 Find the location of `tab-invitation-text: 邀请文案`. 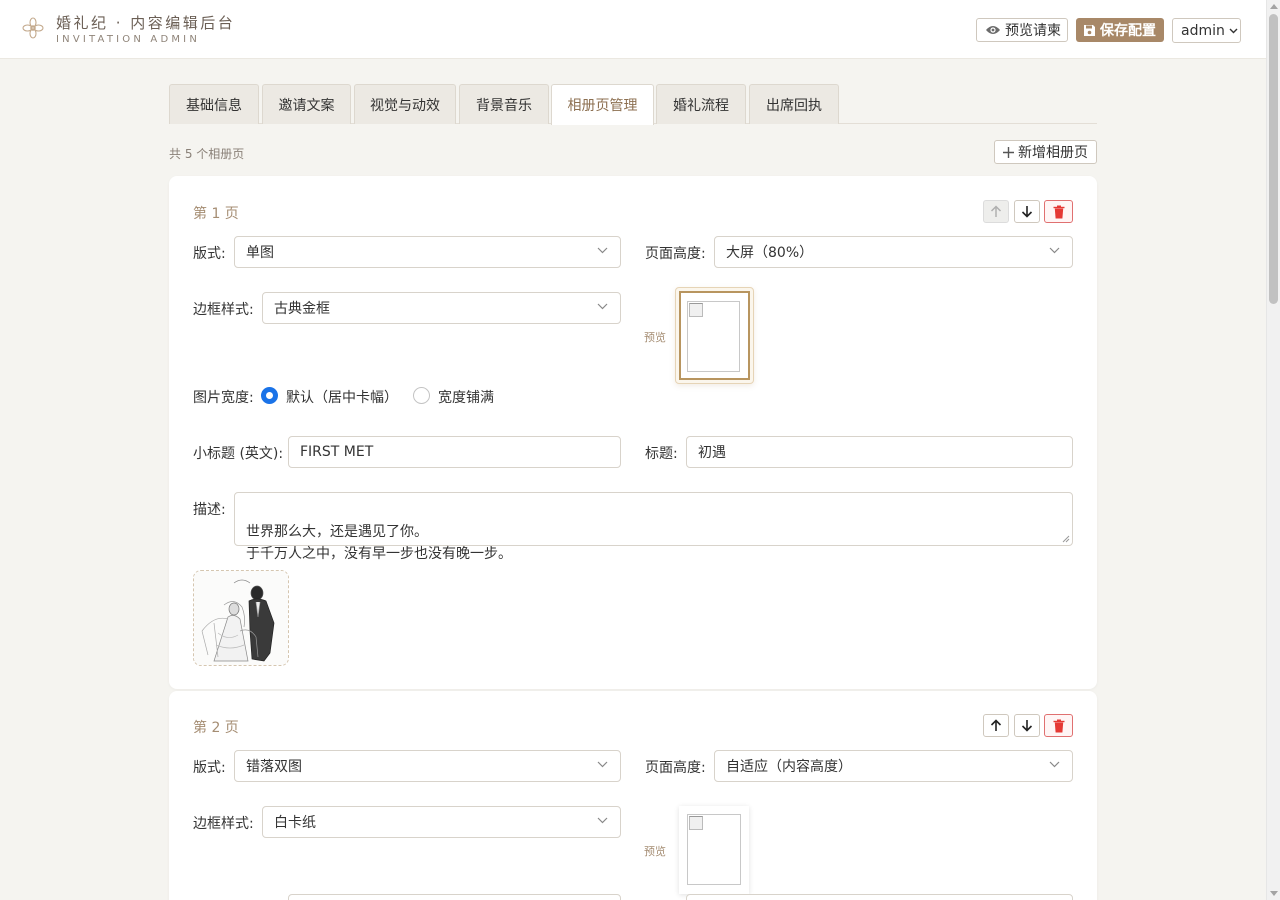

tab-invitation-text: 邀请文案 is located at coordinates (306, 104).